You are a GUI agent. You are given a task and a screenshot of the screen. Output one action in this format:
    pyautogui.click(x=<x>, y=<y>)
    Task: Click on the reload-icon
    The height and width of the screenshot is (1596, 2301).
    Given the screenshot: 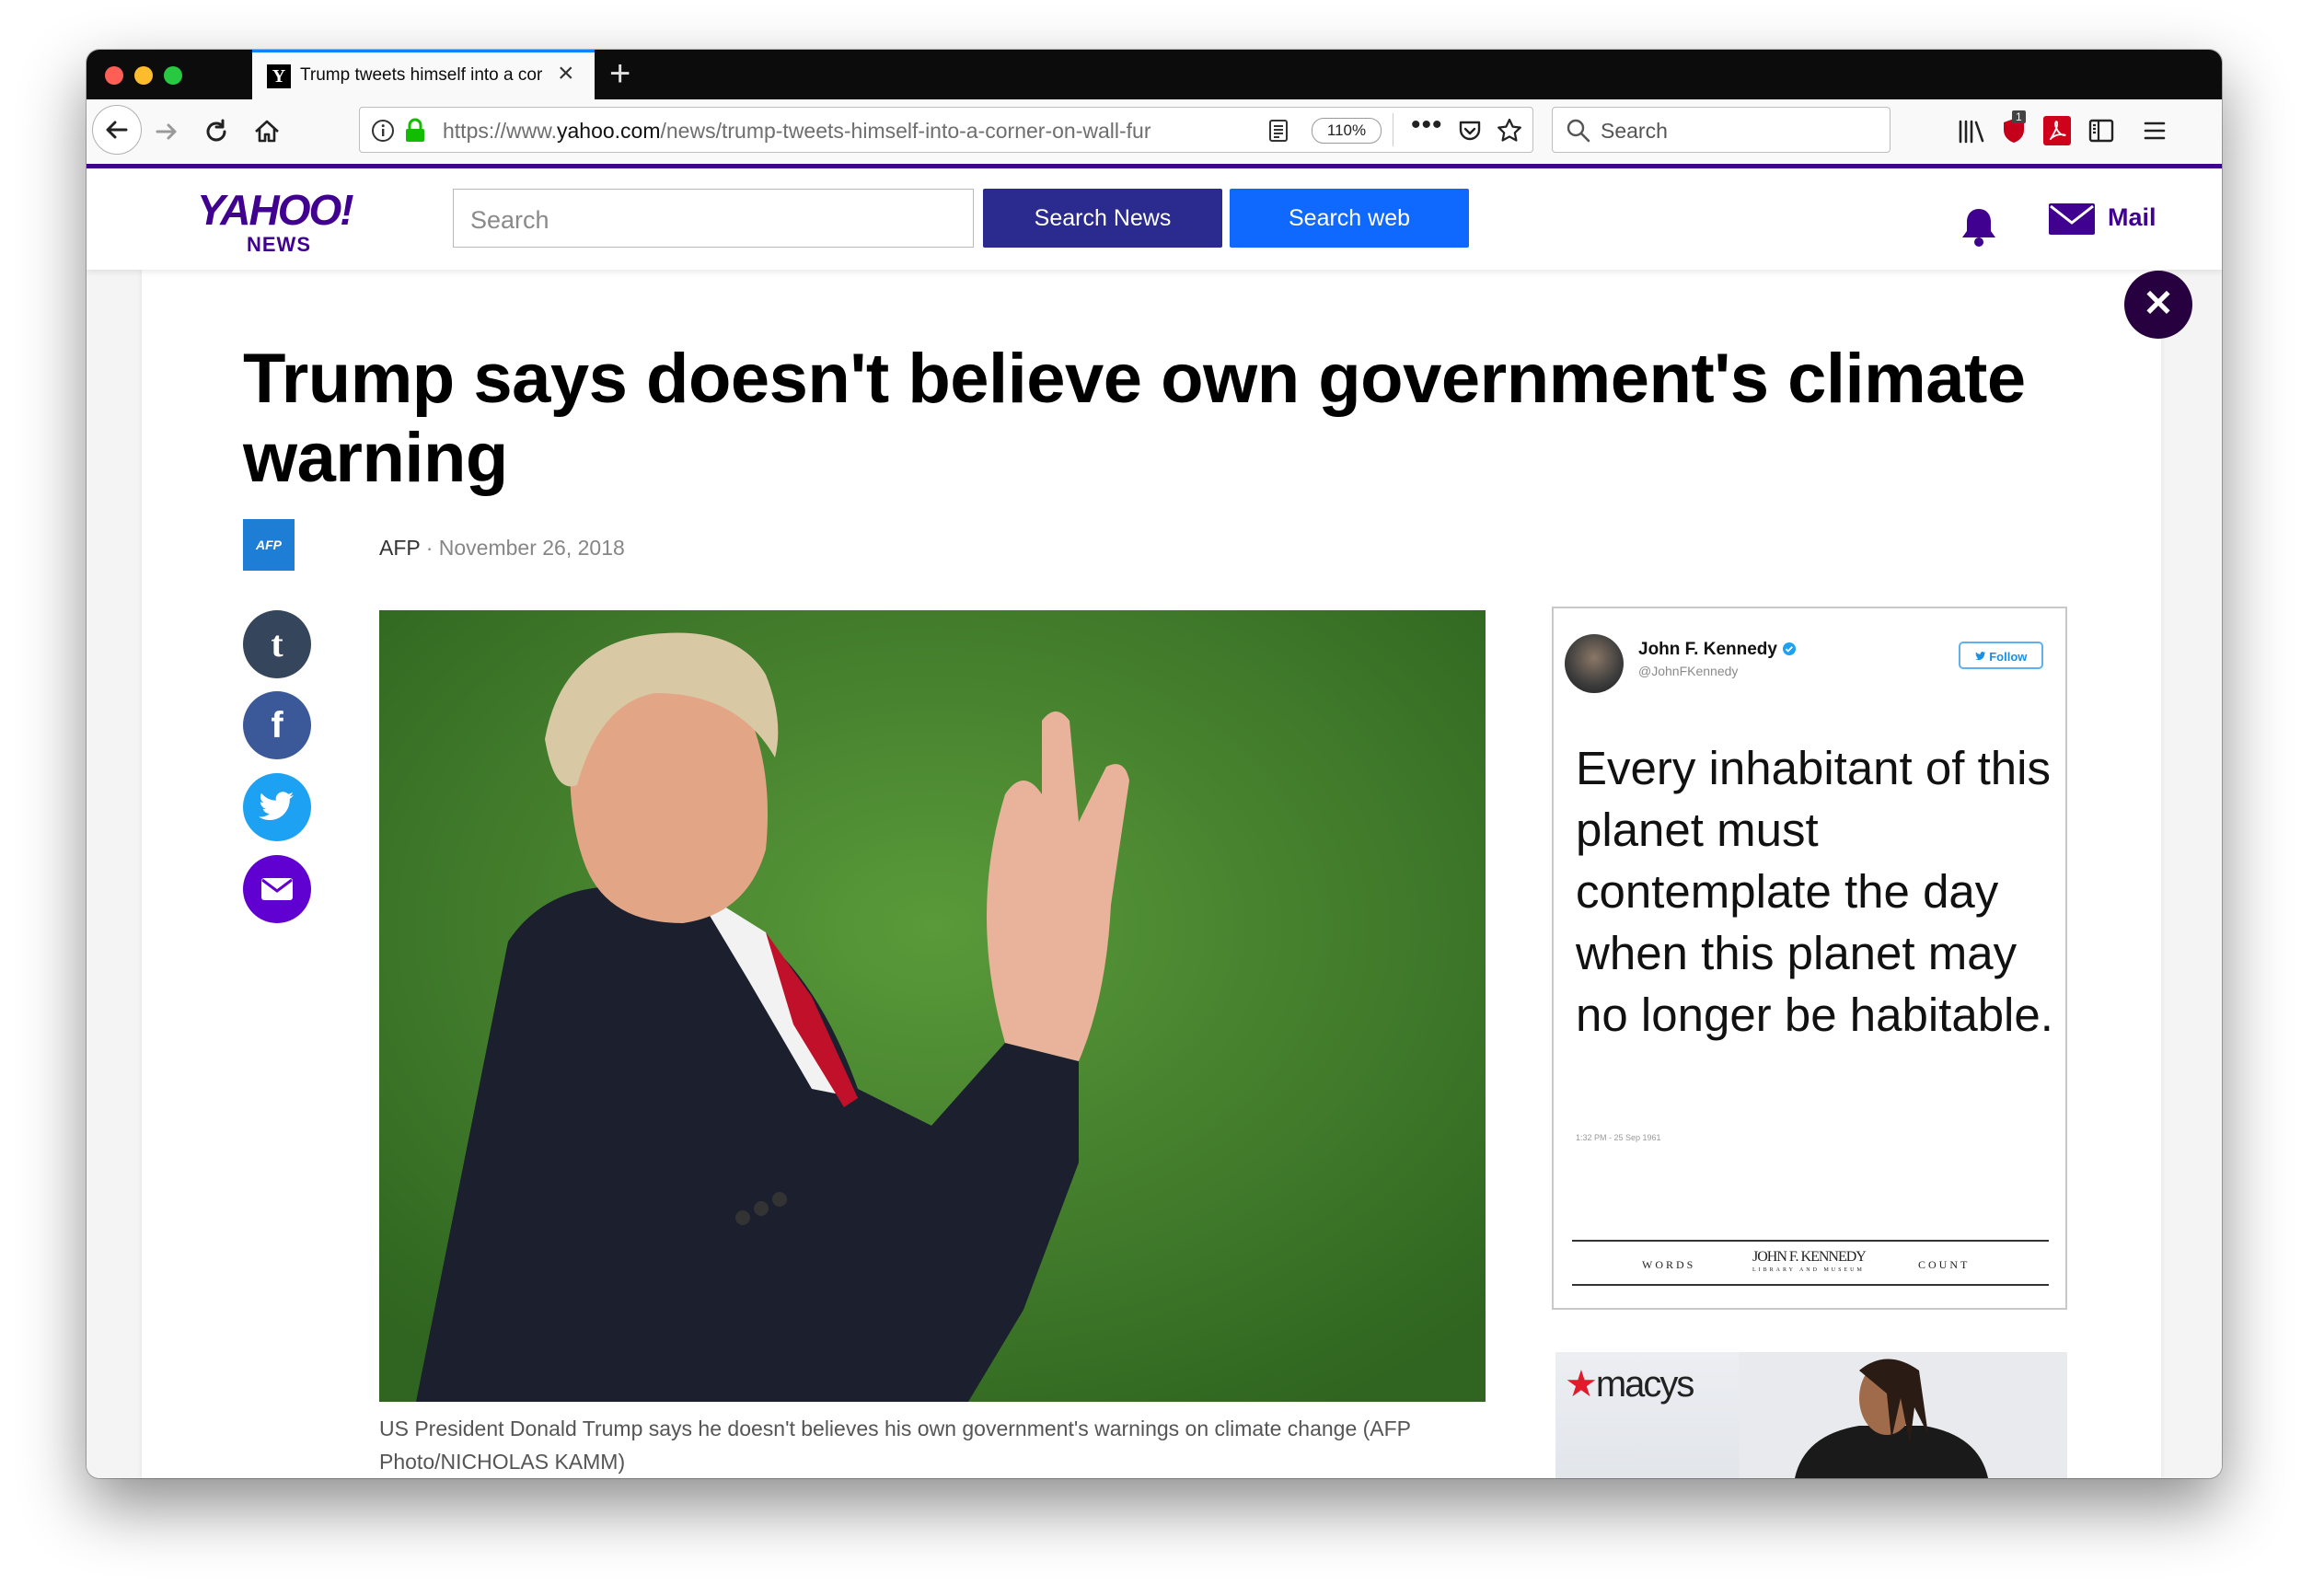 What is the action you would take?
    pyautogui.click(x=216, y=131)
    